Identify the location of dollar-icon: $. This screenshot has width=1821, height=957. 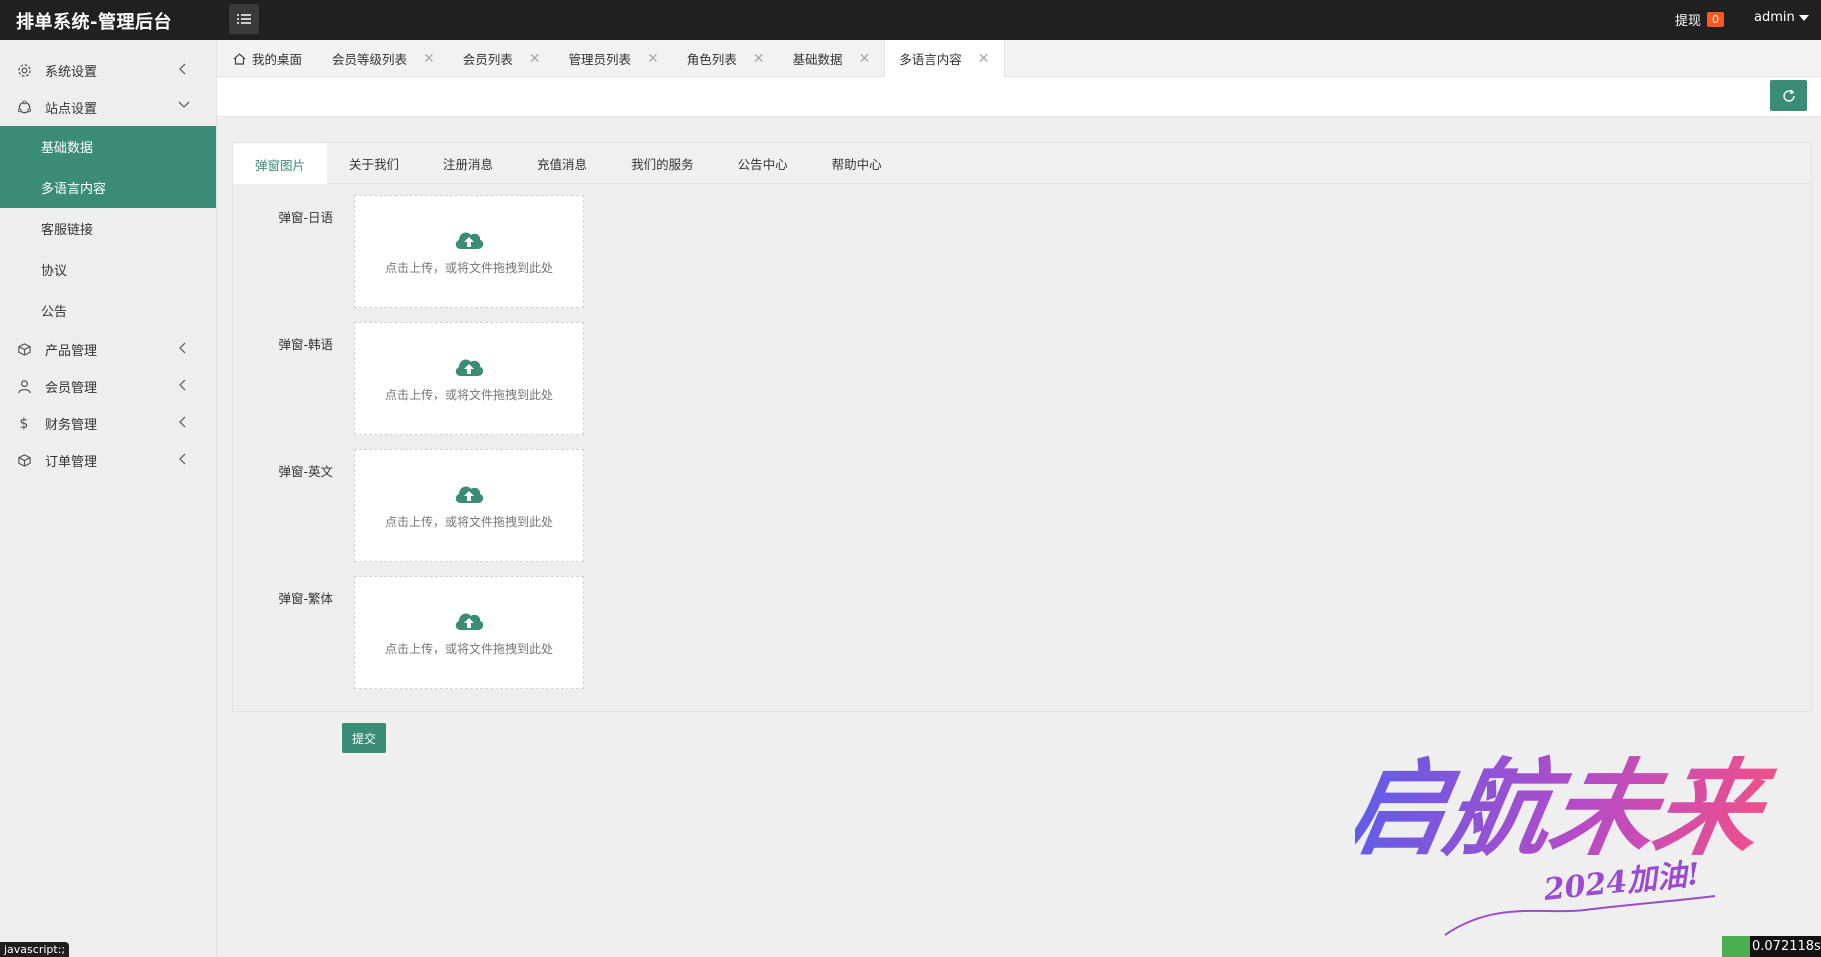
(24, 423).